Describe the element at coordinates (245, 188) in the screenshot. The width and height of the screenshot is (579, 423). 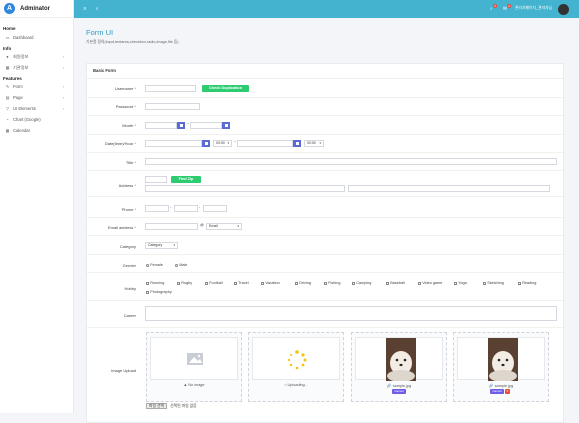
I see `address-input` at that location.